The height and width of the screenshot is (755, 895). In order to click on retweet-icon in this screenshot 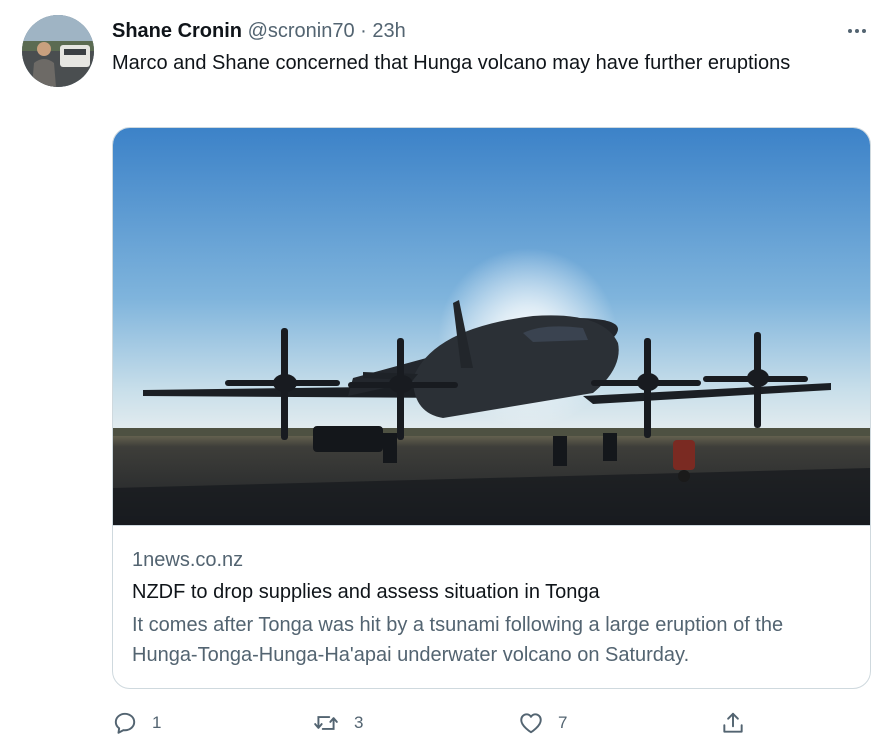, I will do `click(326, 723)`.